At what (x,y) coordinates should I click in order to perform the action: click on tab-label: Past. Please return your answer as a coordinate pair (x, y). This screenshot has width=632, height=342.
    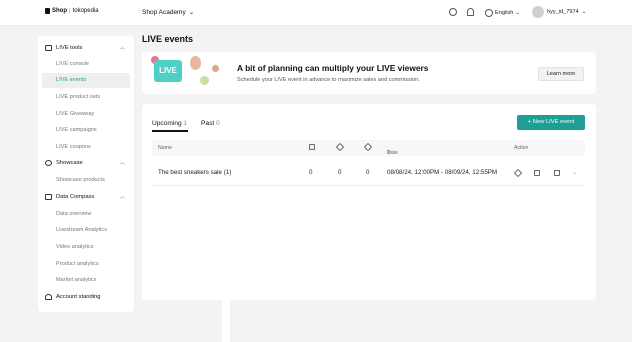
    Looking at the image, I should click on (208, 123).